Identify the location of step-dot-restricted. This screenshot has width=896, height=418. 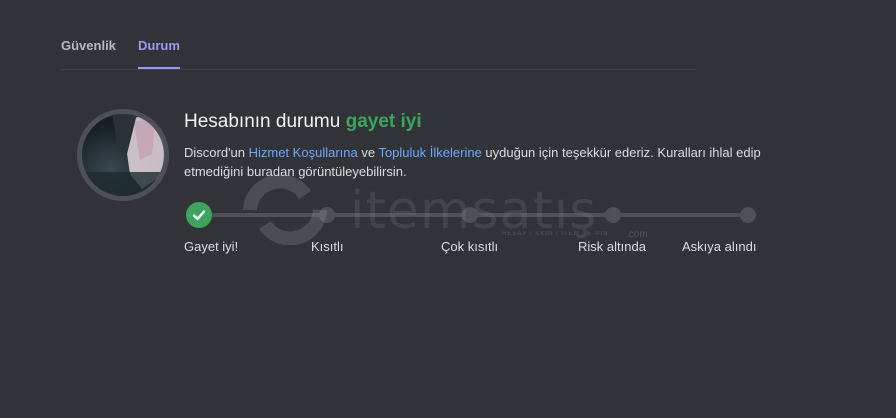
(327, 215).